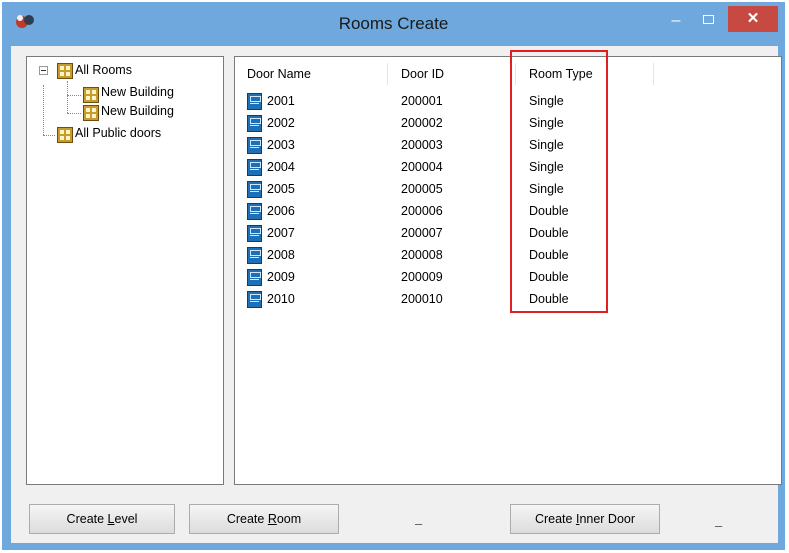  I want to click on cell-door-id: 200009, so click(422, 277).